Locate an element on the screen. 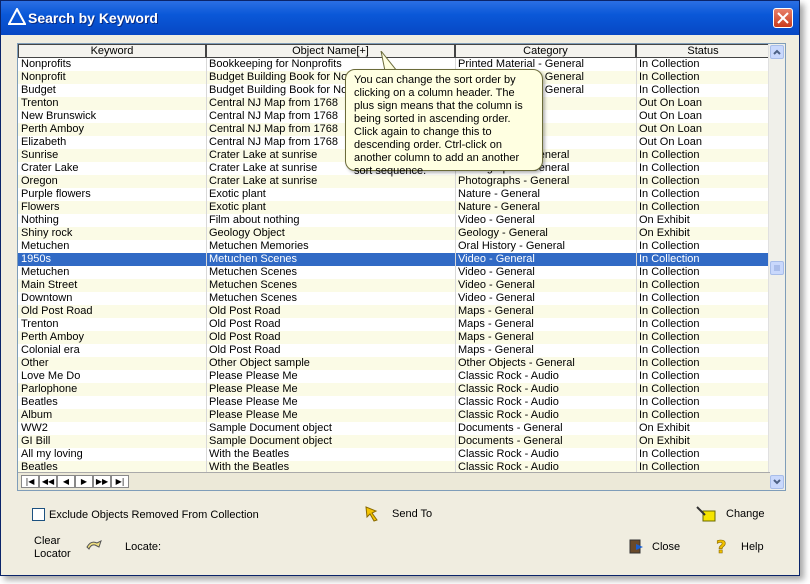 This screenshot has width=810, height=584. keyword-cell: Main Street is located at coordinates (49, 285).